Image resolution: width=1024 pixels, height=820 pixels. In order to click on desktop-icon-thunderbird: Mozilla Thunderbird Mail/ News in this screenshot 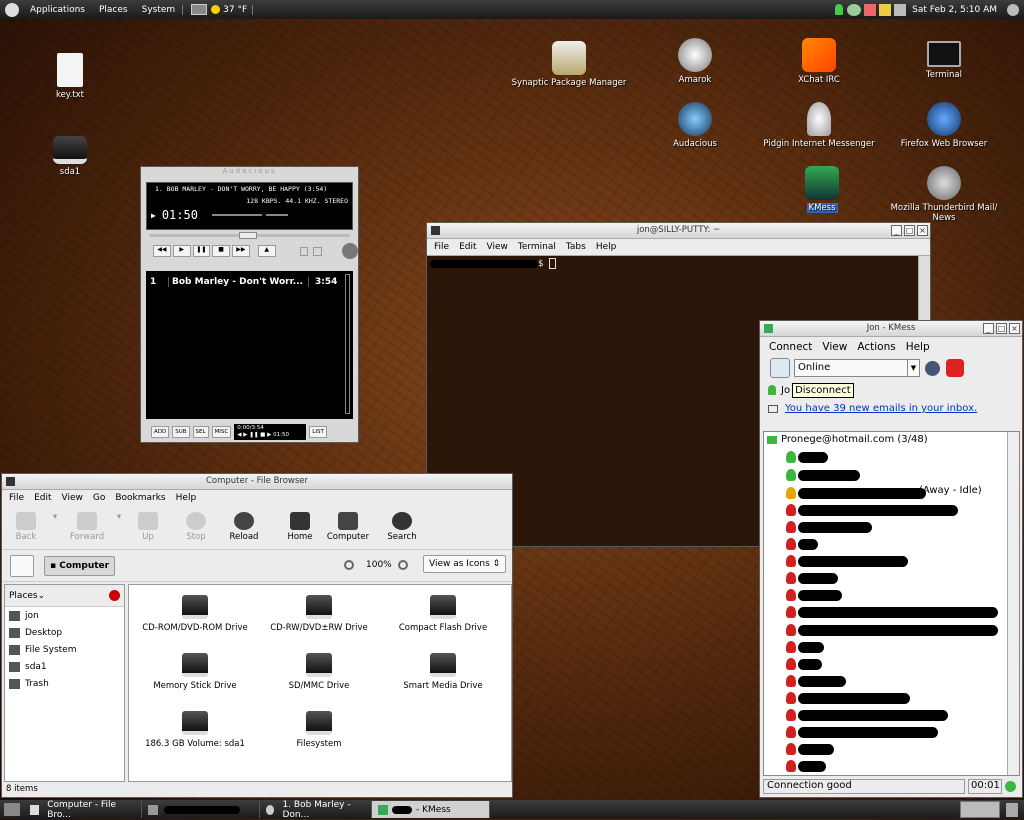, I will do `click(944, 194)`.